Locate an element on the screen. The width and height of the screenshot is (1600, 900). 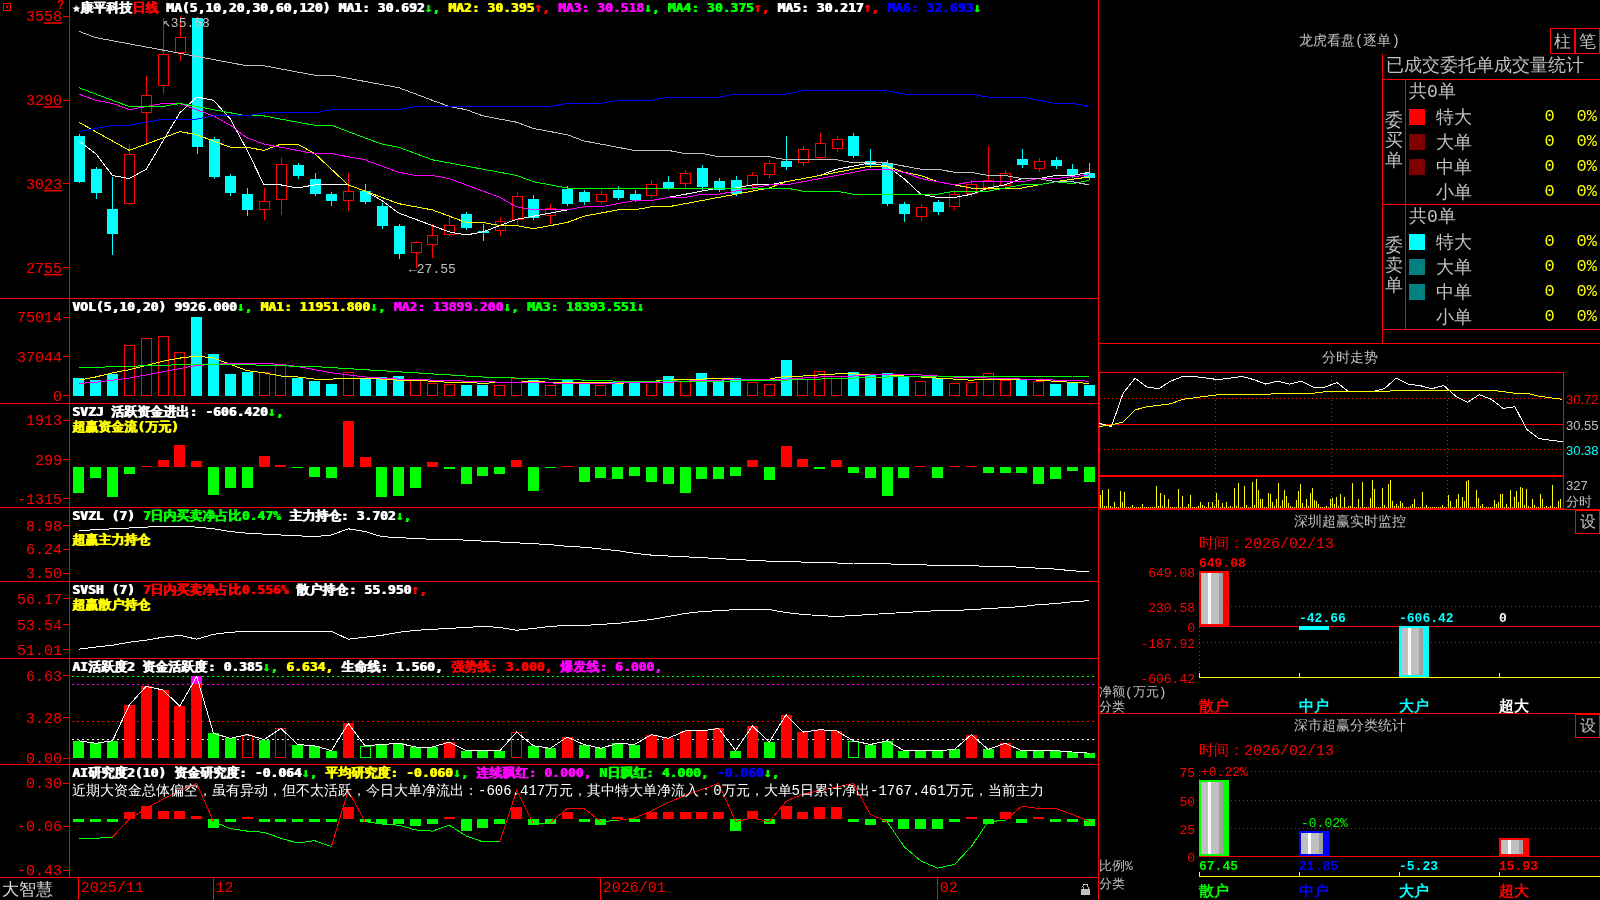
legend-text: 平均研究度: -0.060 is located at coordinates (389, 772).